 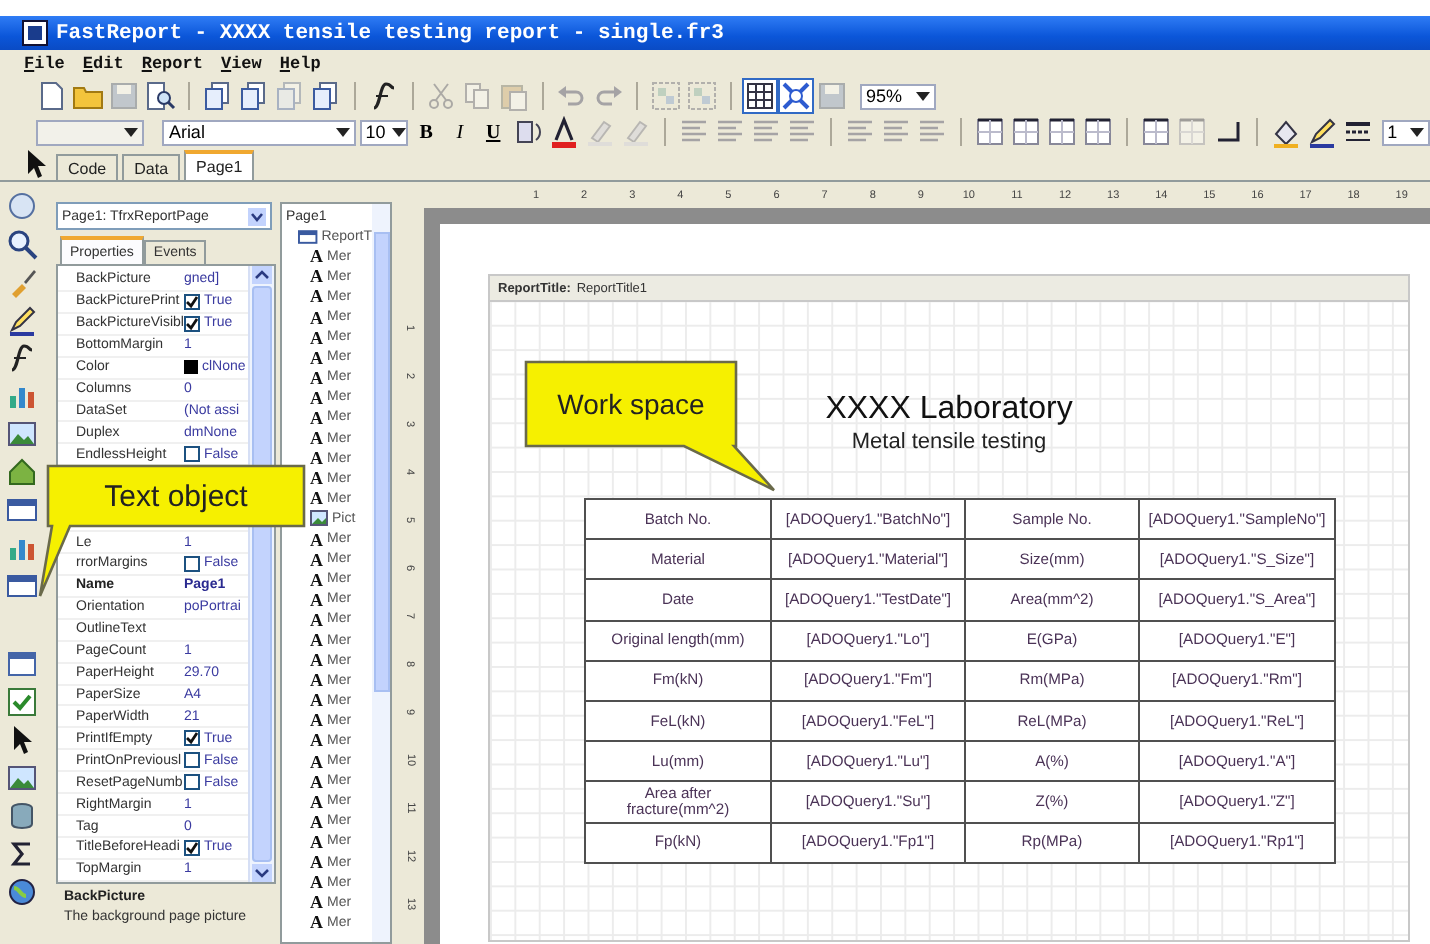 What do you see at coordinates (493, 132) in the screenshot?
I see `underline-button: U` at bounding box center [493, 132].